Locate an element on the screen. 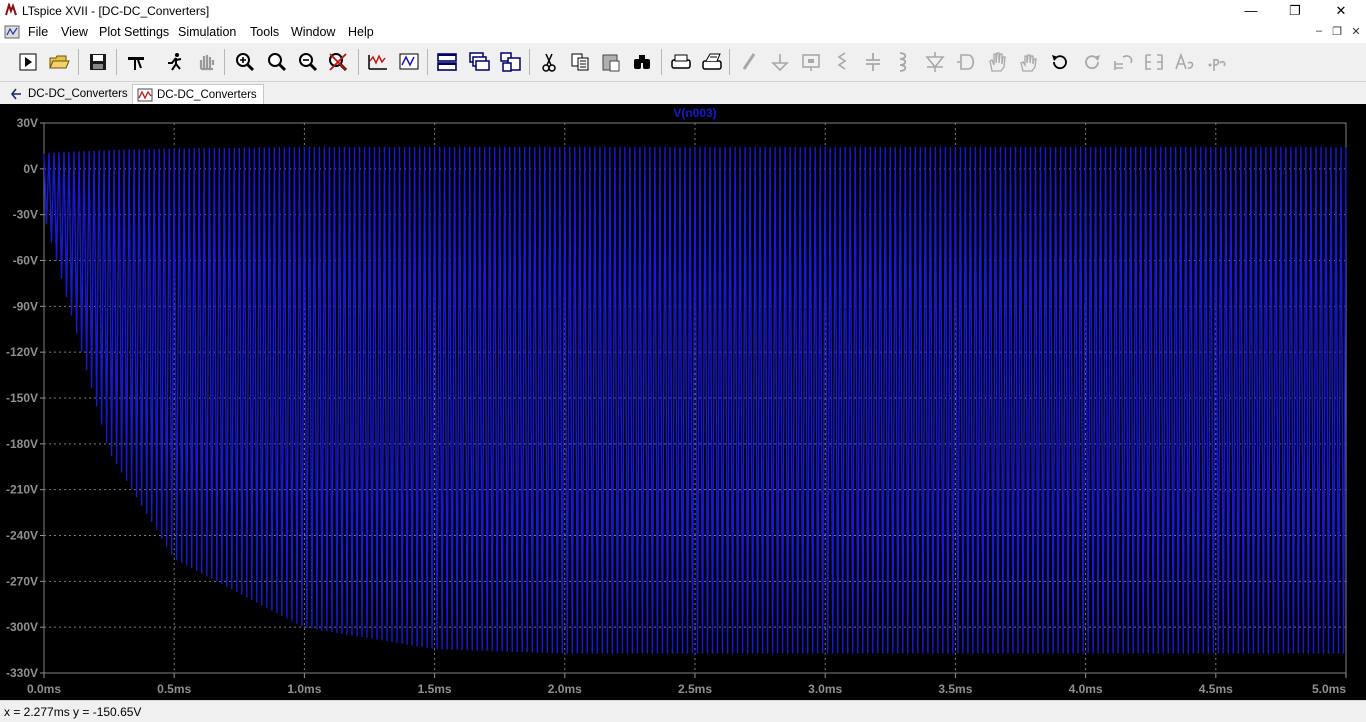 The height and width of the screenshot is (722, 1366). paste-button is located at coordinates (611, 62).